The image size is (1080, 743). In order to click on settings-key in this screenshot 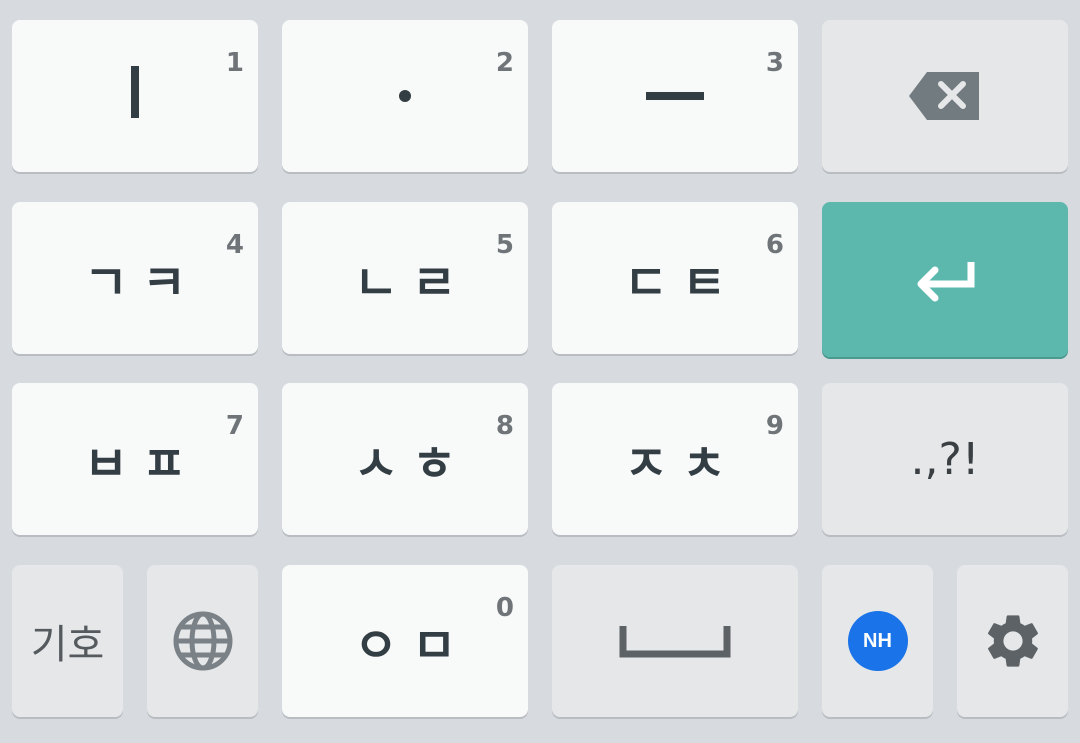, I will do `click(1012, 641)`.